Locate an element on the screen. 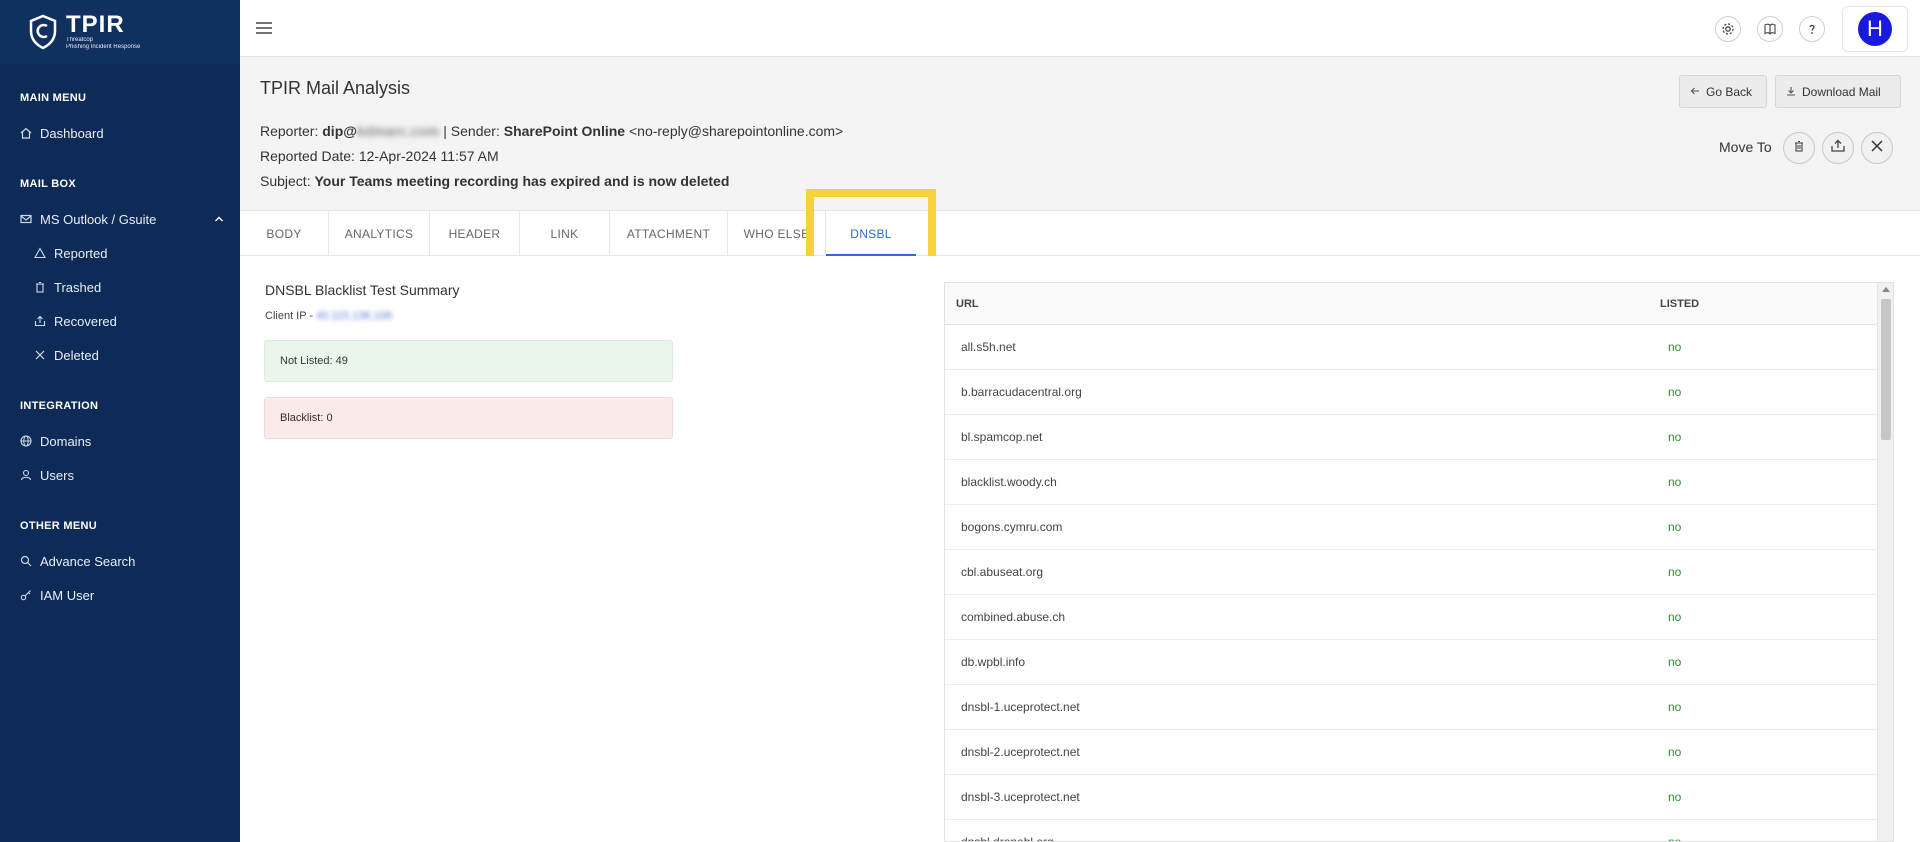 The height and width of the screenshot is (842, 1920). move-to-trash-button is located at coordinates (1799, 148).